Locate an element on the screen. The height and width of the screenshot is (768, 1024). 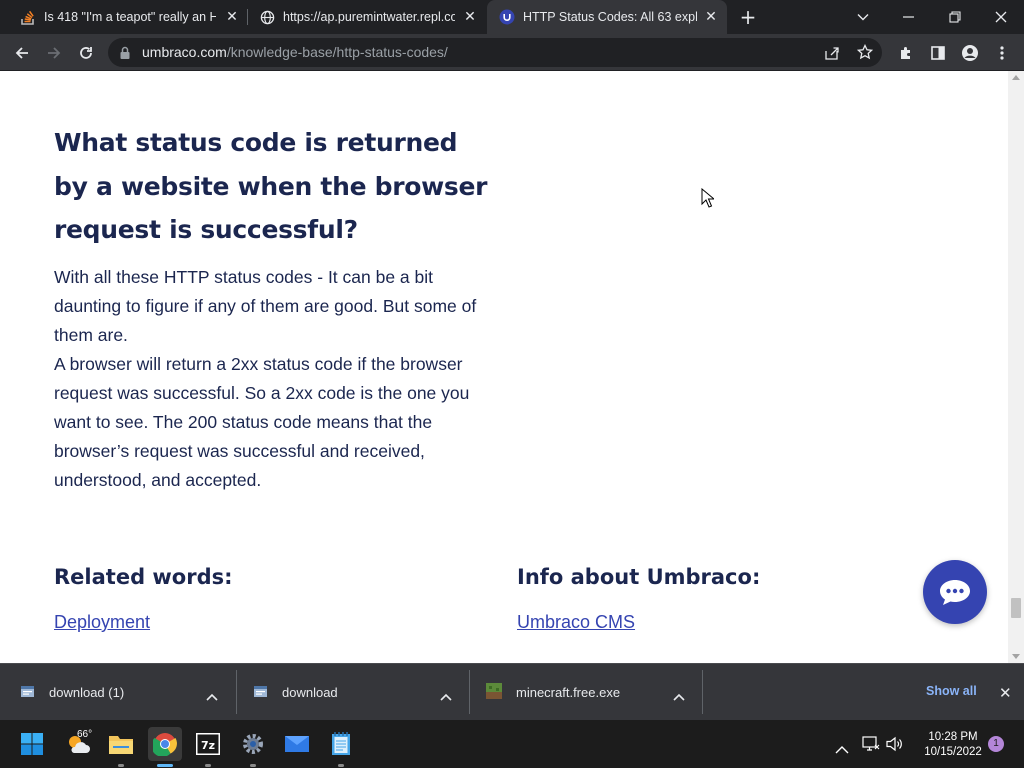
gear-icon is located at coordinates (253, 744).